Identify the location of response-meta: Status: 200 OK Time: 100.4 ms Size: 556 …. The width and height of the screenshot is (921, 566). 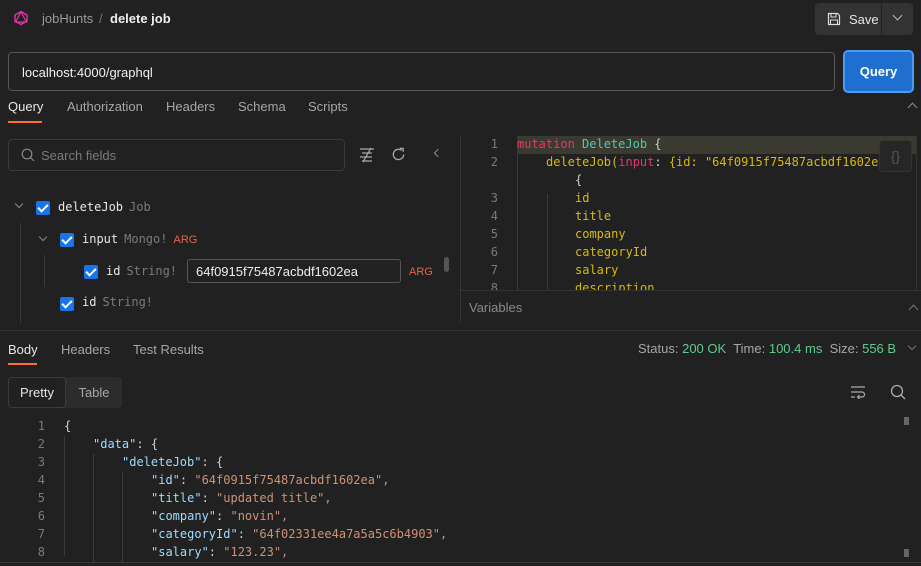
(767, 348).